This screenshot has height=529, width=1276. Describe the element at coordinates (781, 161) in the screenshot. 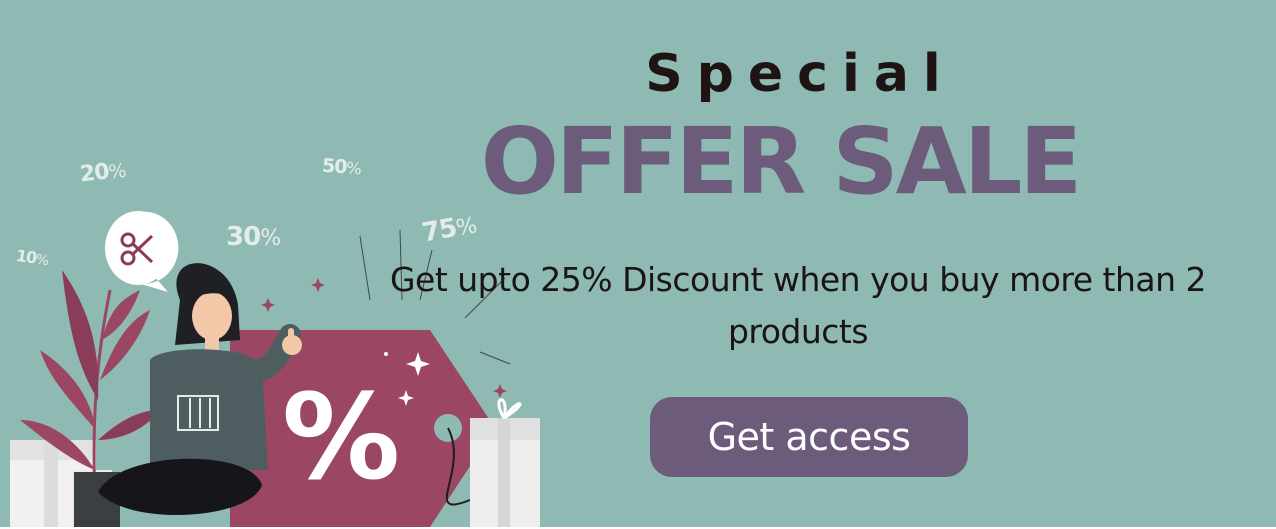

I see `headline-offer-sale: OFFER SALE` at that location.